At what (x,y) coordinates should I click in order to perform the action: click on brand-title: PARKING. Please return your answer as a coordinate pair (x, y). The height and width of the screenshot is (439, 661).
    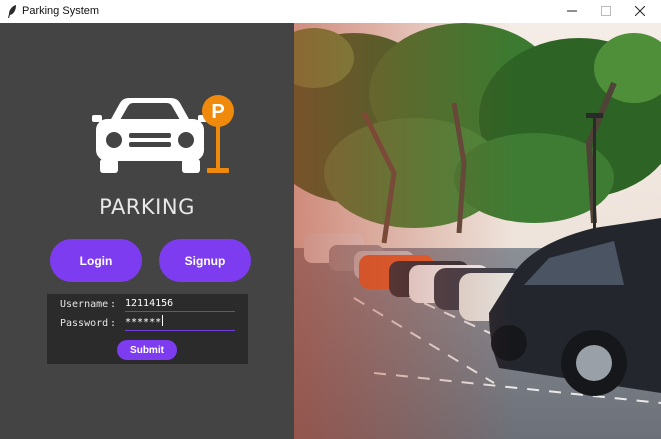
    Looking at the image, I should click on (147, 207).